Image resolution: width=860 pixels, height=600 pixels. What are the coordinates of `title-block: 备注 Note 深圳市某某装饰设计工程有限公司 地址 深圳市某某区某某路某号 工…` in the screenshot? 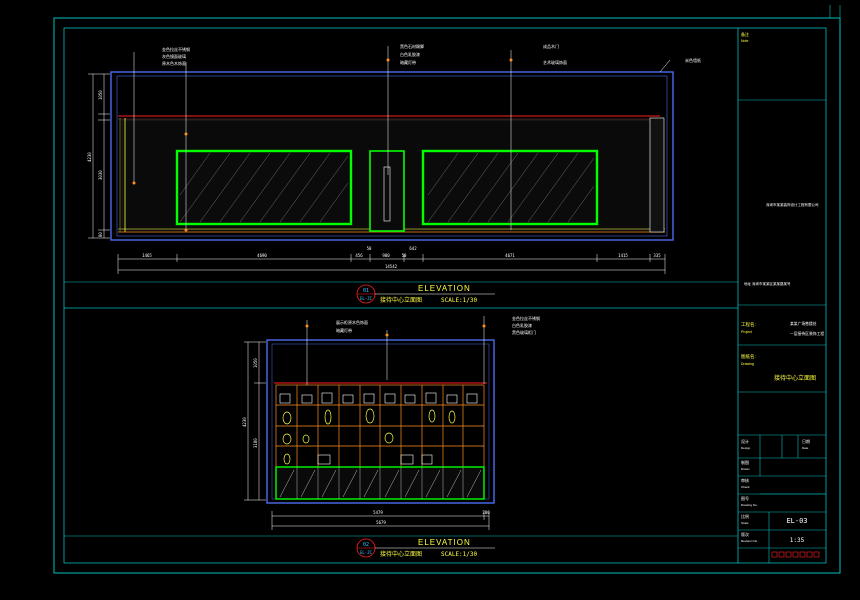 It's located at (782, 297).